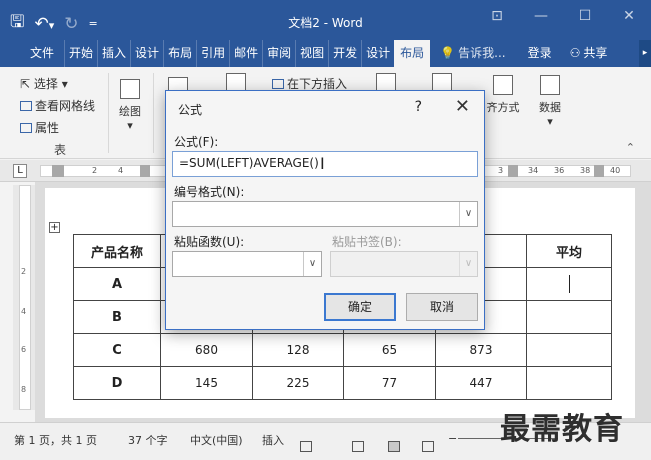  What do you see at coordinates (389, 350) in the screenshot?
I see `table-cell: 65` at bounding box center [389, 350].